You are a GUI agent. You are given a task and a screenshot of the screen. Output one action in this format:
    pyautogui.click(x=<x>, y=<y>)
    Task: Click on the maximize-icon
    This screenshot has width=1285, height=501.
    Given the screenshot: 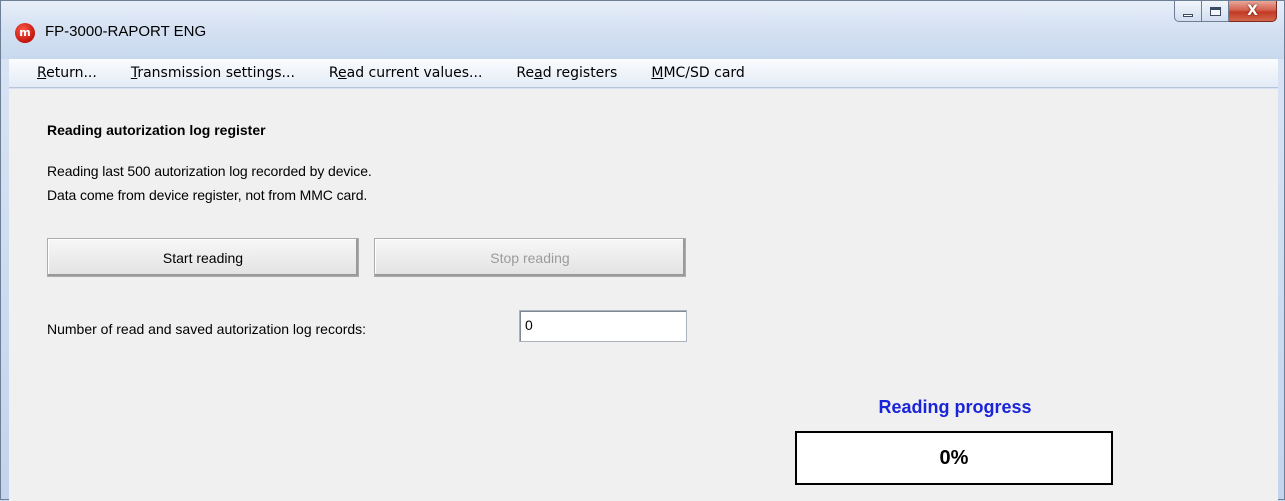 What is the action you would take?
    pyautogui.click(x=1215, y=11)
    